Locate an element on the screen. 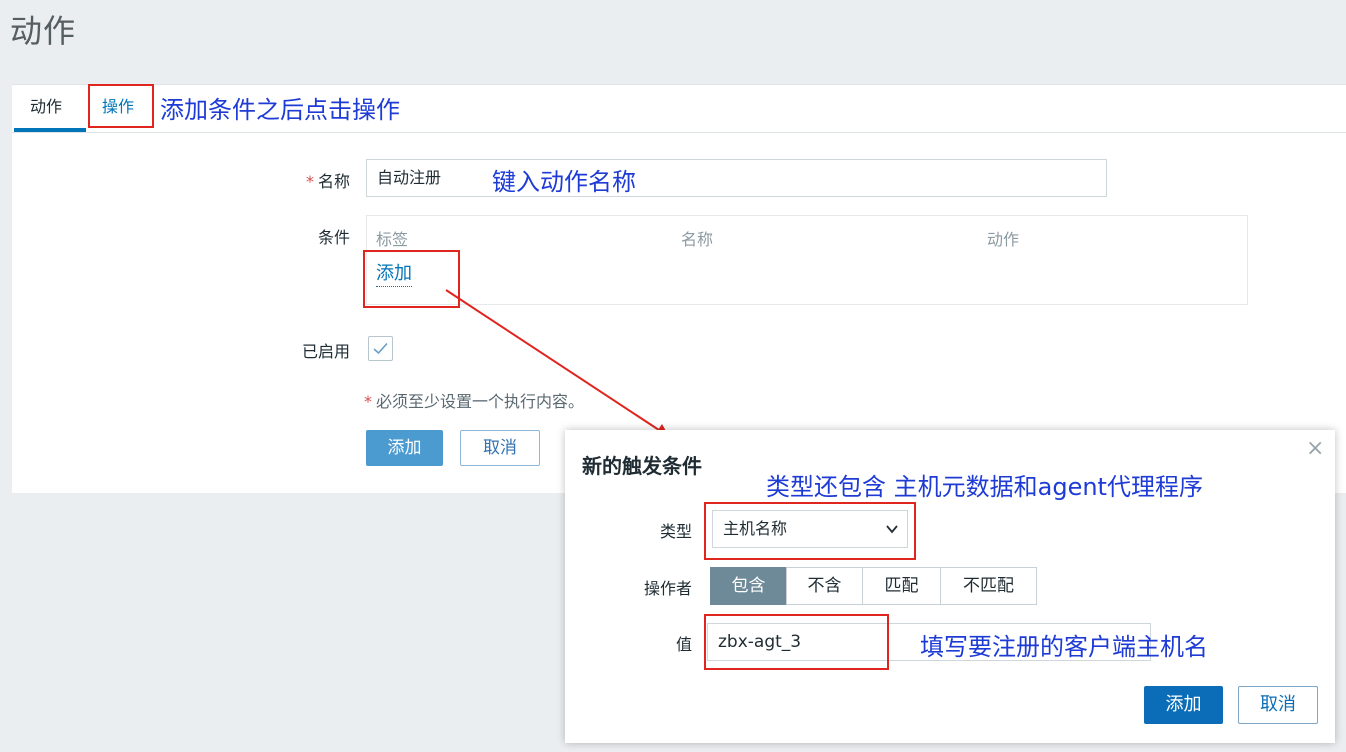  annotation-fill-hostname: 填写要注册的客户端主机名 is located at coordinates (1064, 647).